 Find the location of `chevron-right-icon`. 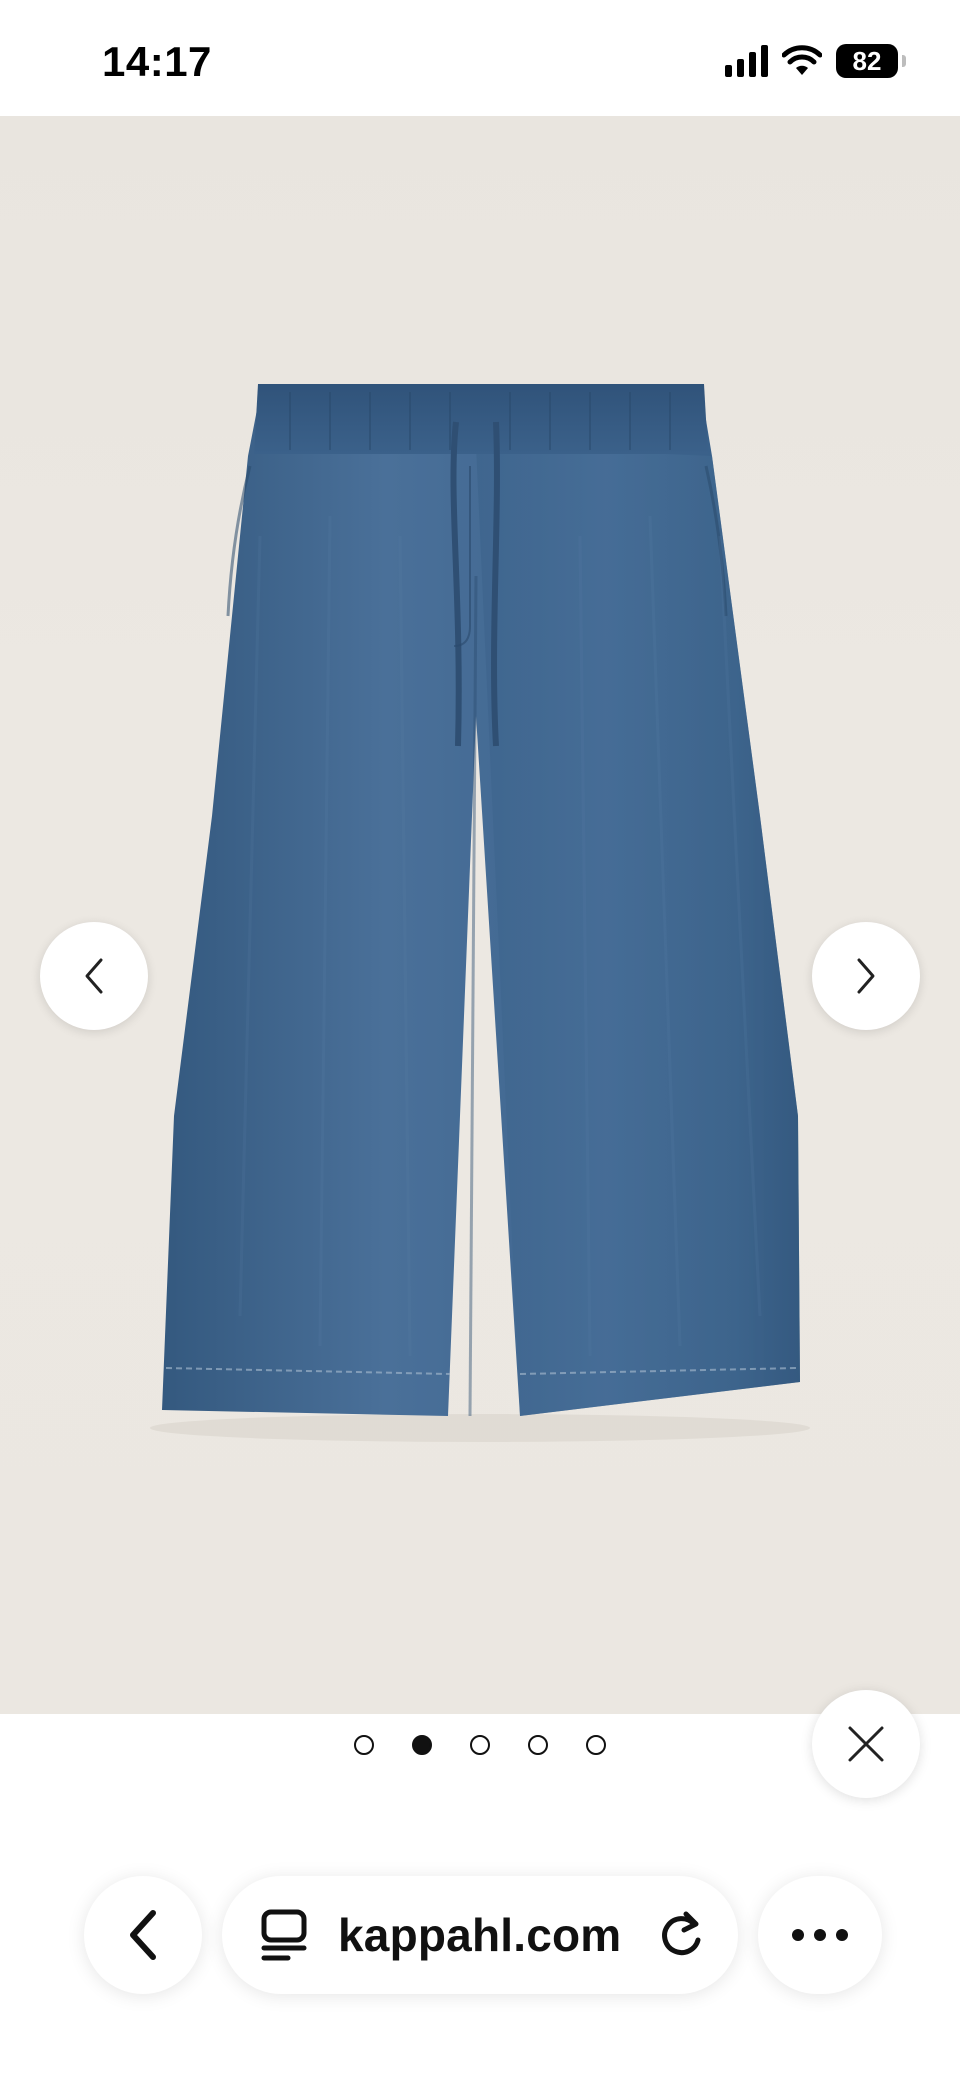

chevron-right-icon is located at coordinates (866, 976).